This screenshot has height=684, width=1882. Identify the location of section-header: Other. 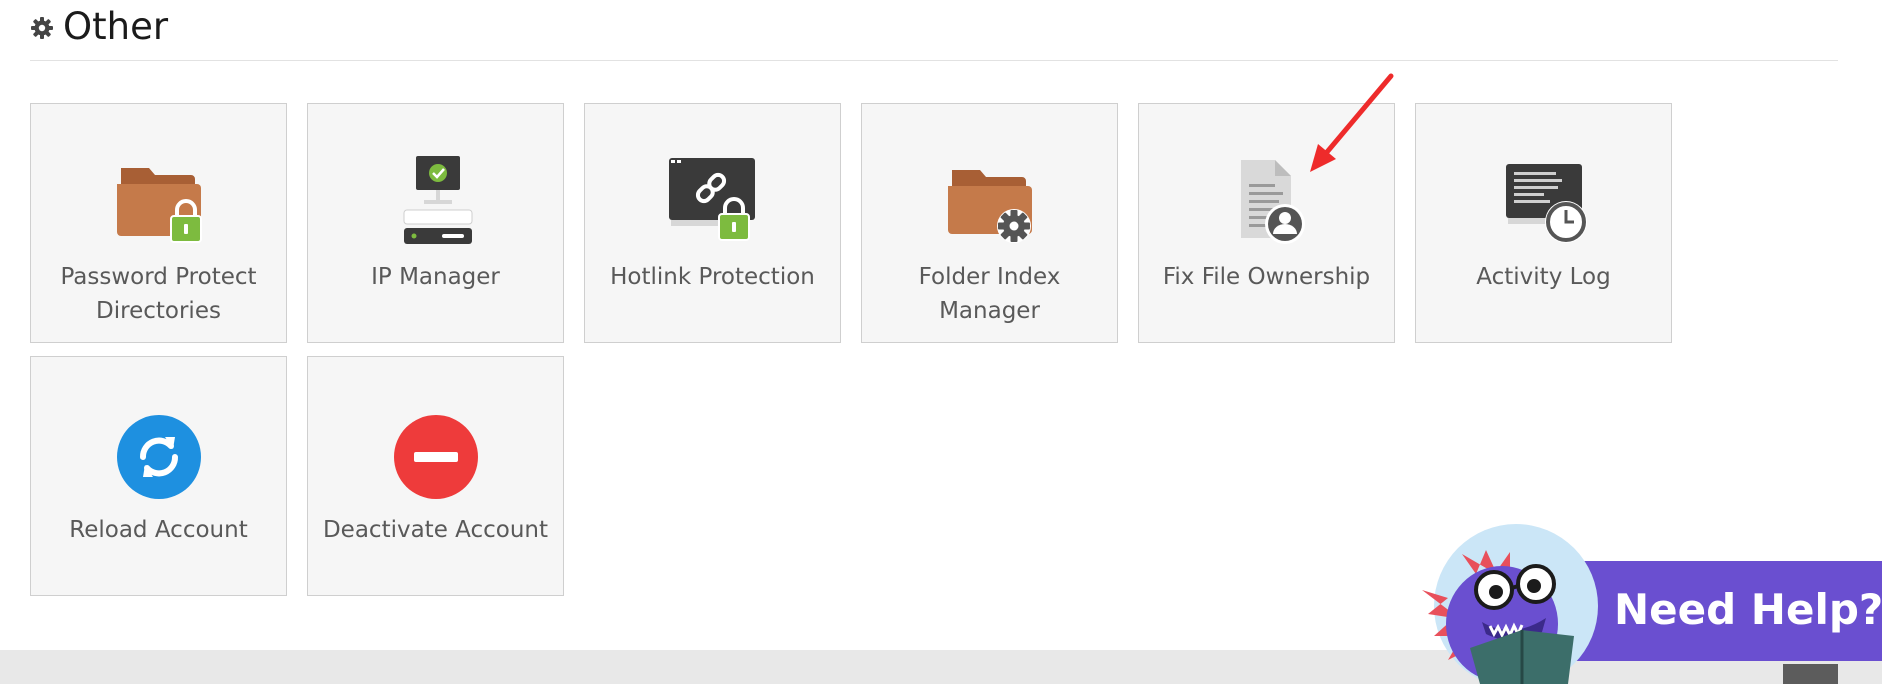
(934, 30).